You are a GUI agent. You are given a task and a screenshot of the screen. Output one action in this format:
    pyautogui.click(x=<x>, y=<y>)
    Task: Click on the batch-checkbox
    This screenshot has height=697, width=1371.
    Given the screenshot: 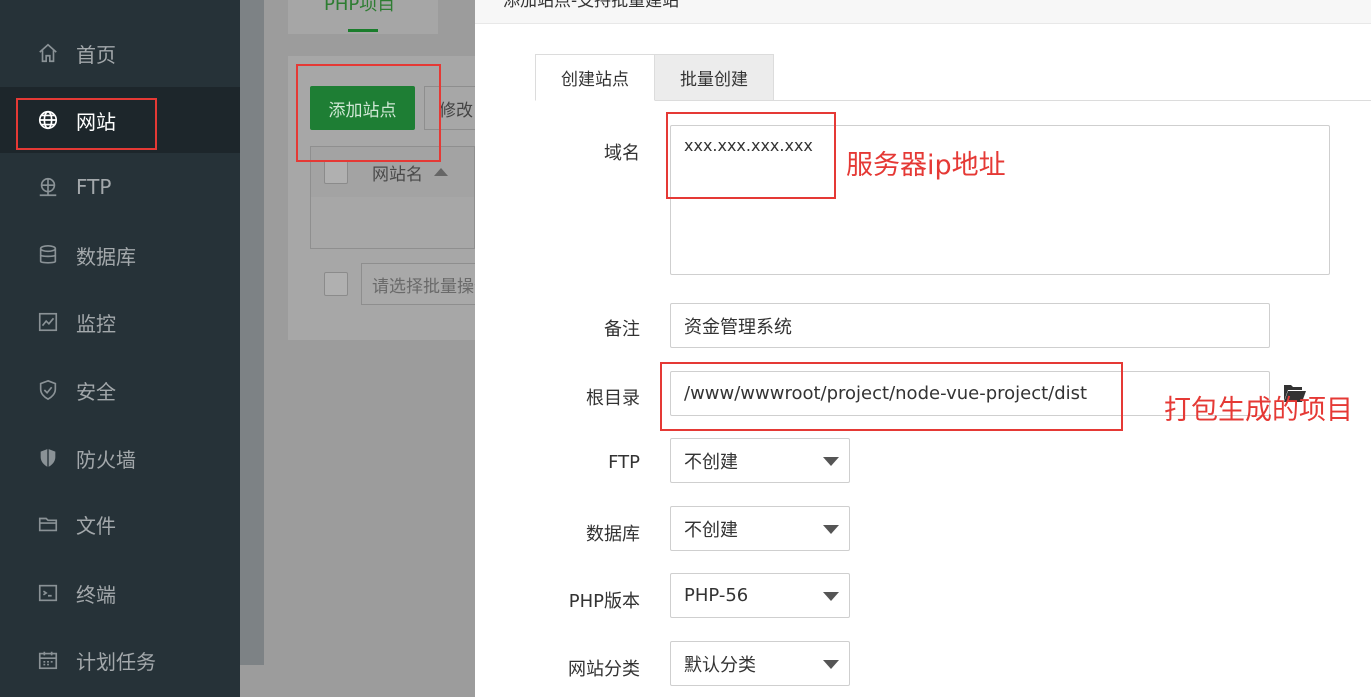 What is the action you would take?
    pyautogui.click(x=336, y=284)
    